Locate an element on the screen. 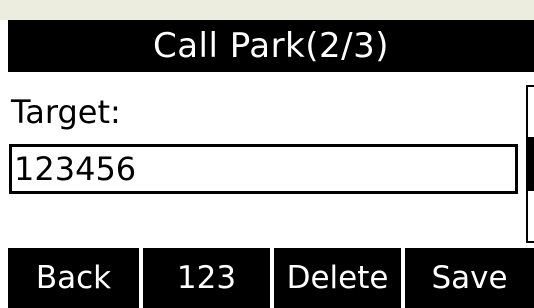  screen-title: Call Park(2/3) is located at coordinates (270, 46).